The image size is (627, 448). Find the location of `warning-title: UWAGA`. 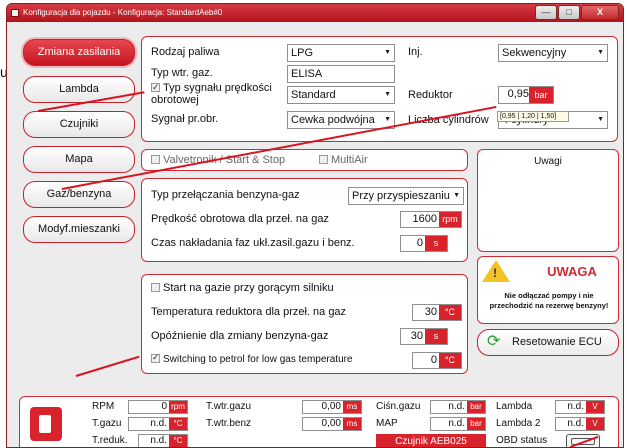

warning-title: UWAGA is located at coordinates (572, 271).